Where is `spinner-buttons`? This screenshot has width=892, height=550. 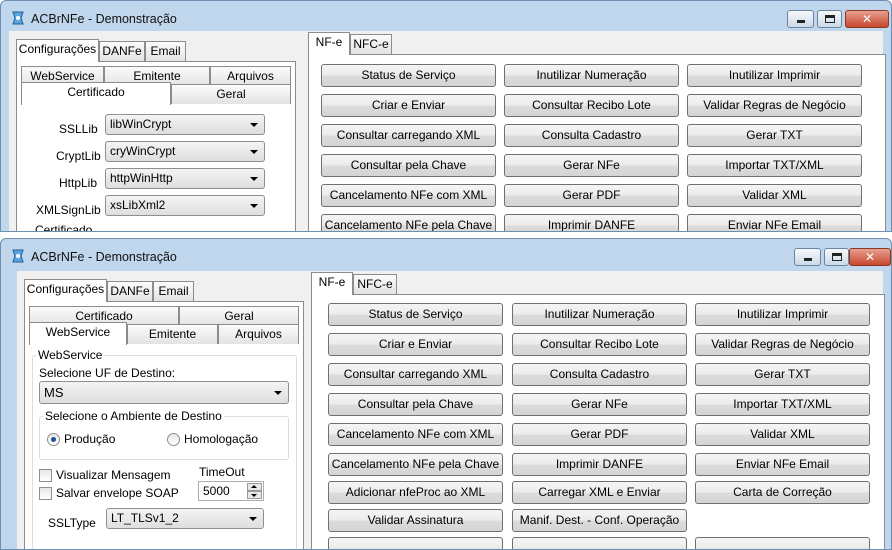
spinner-buttons is located at coordinates (254, 491).